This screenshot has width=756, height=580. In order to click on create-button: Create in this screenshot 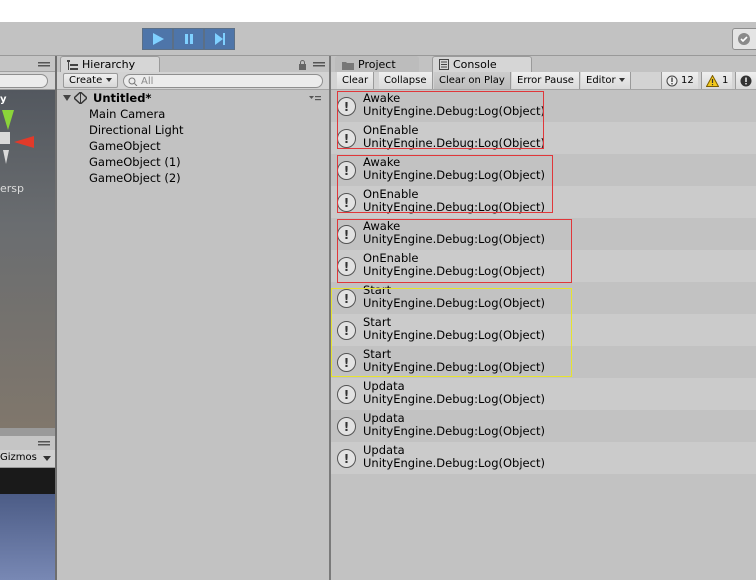, I will do `click(91, 80)`.